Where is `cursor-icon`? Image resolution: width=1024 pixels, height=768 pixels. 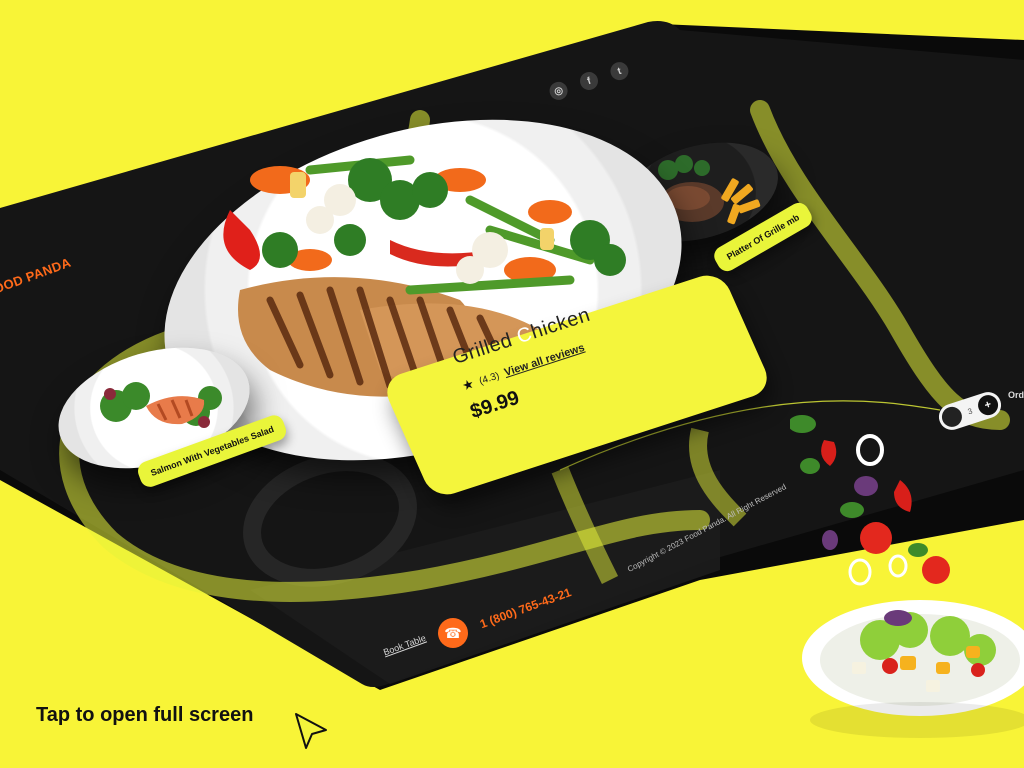
cursor-icon is located at coordinates (311, 731).